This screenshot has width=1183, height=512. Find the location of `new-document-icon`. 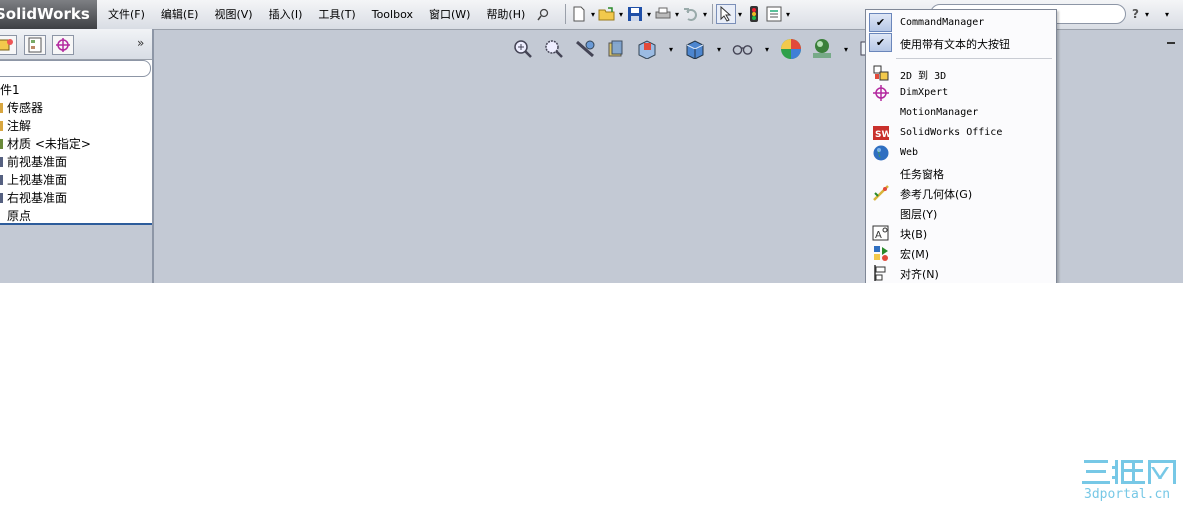

new-document-icon is located at coordinates (579, 14).